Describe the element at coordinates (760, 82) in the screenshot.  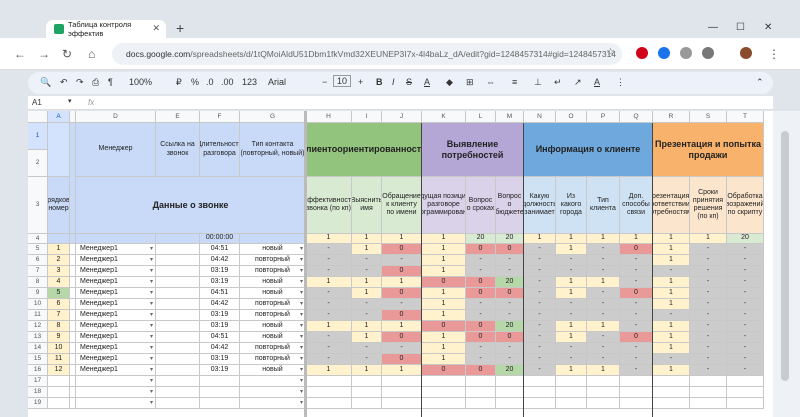
I see `collapse-toolbar-icon: ⌃` at that location.